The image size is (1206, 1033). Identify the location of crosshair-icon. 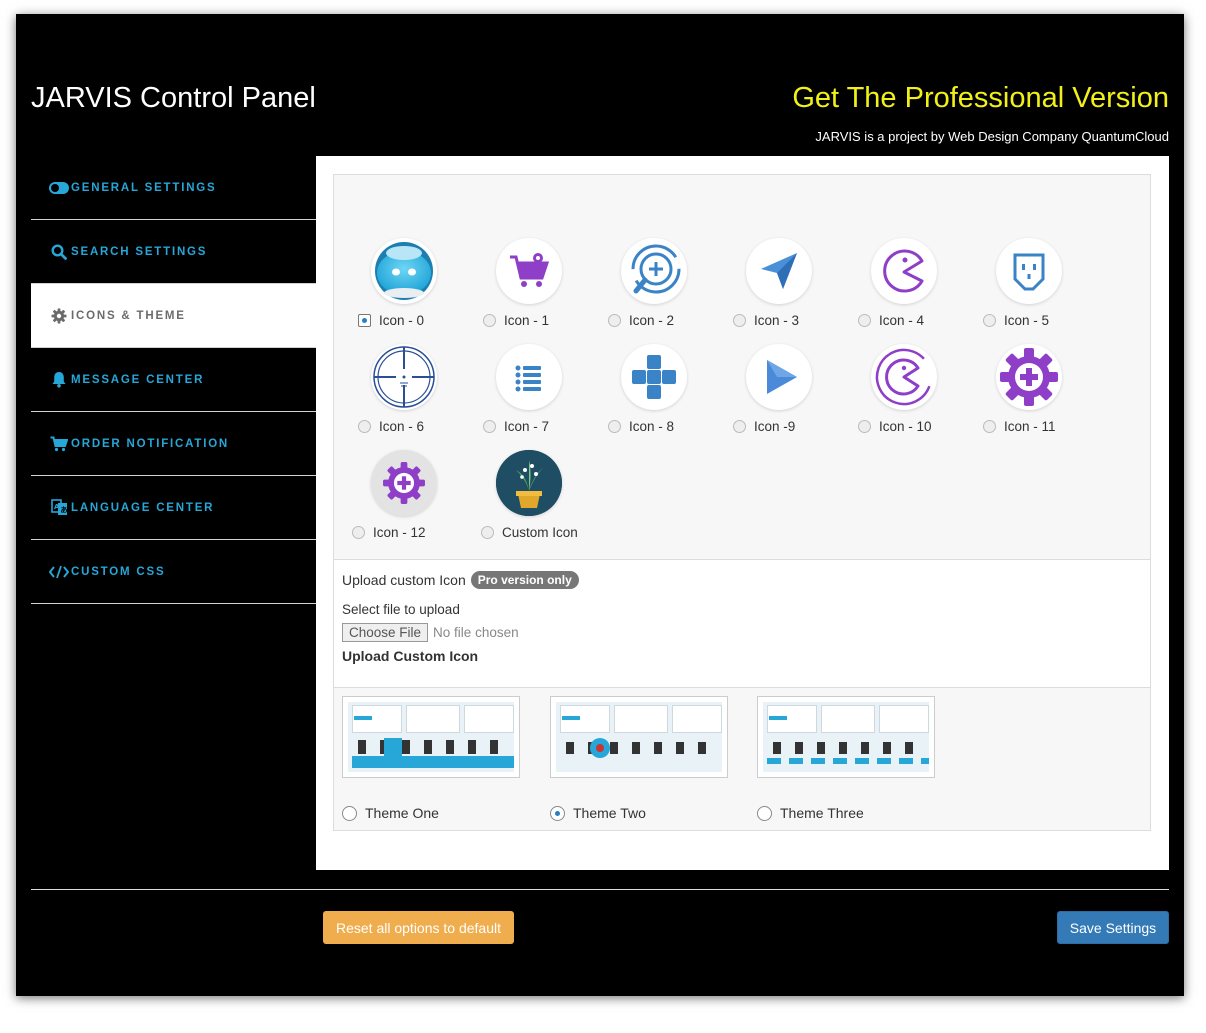
(404, 377).